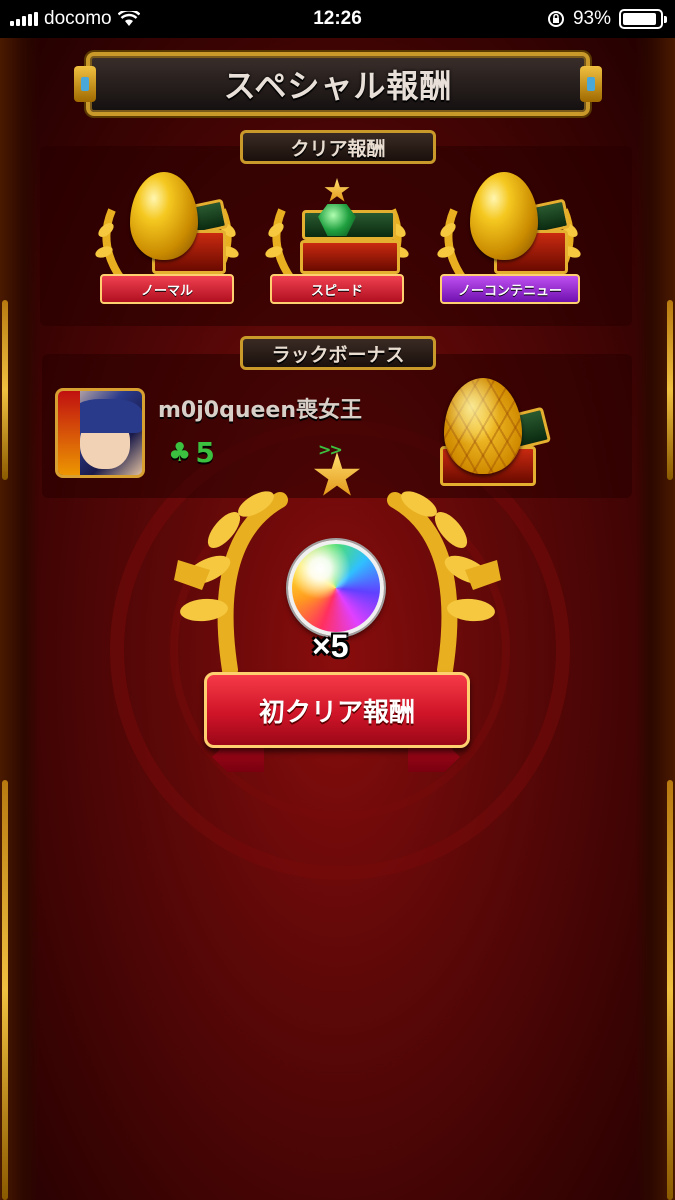 The height and width of the screenshot is (1200, 675). I want to click on page-title: スペシャル報酬, so click(338, 86).